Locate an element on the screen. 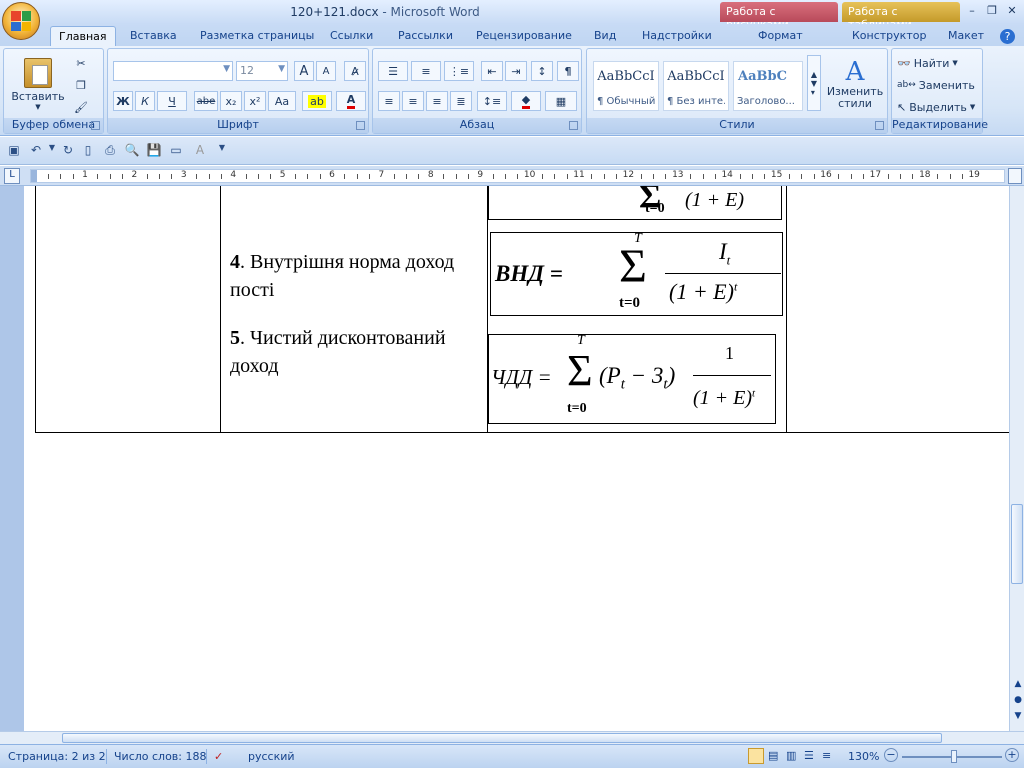 The height and width of the screenshot is (768, 1024). find-button: 👓 Найти ▼ is located at coordinates (938, 63).